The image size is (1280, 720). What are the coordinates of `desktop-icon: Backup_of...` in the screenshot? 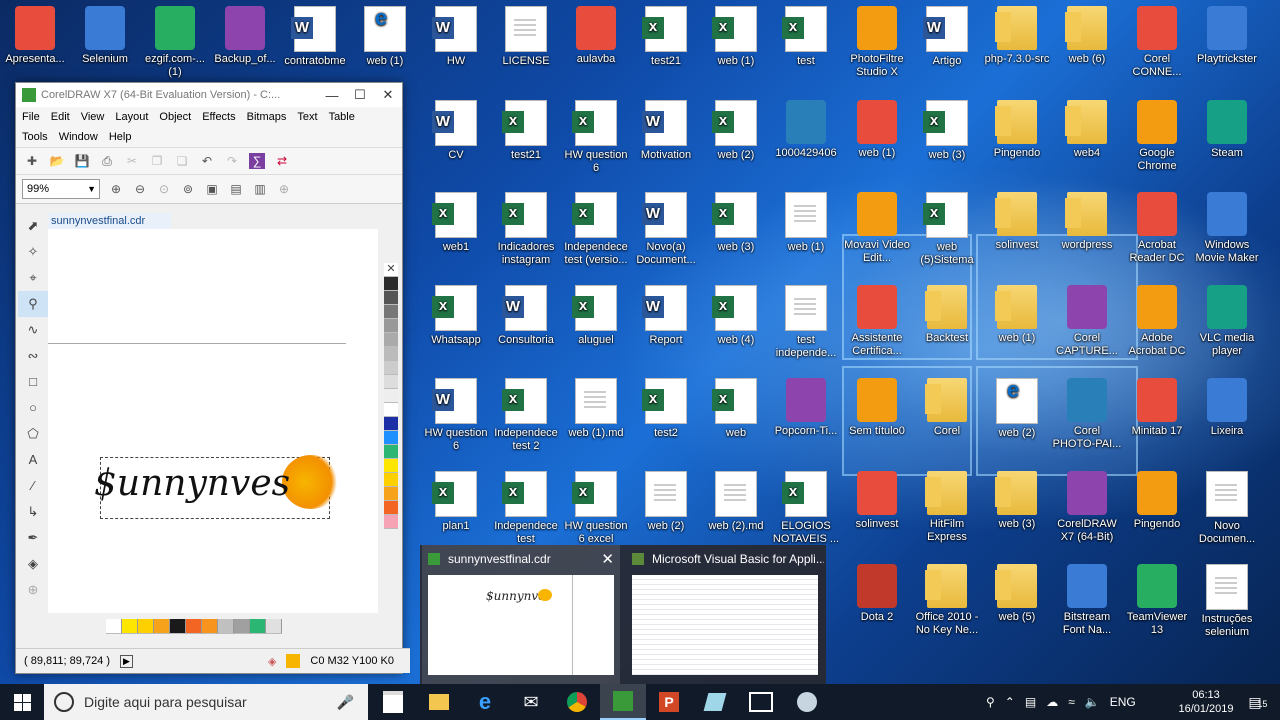 It's located at (245, 36).